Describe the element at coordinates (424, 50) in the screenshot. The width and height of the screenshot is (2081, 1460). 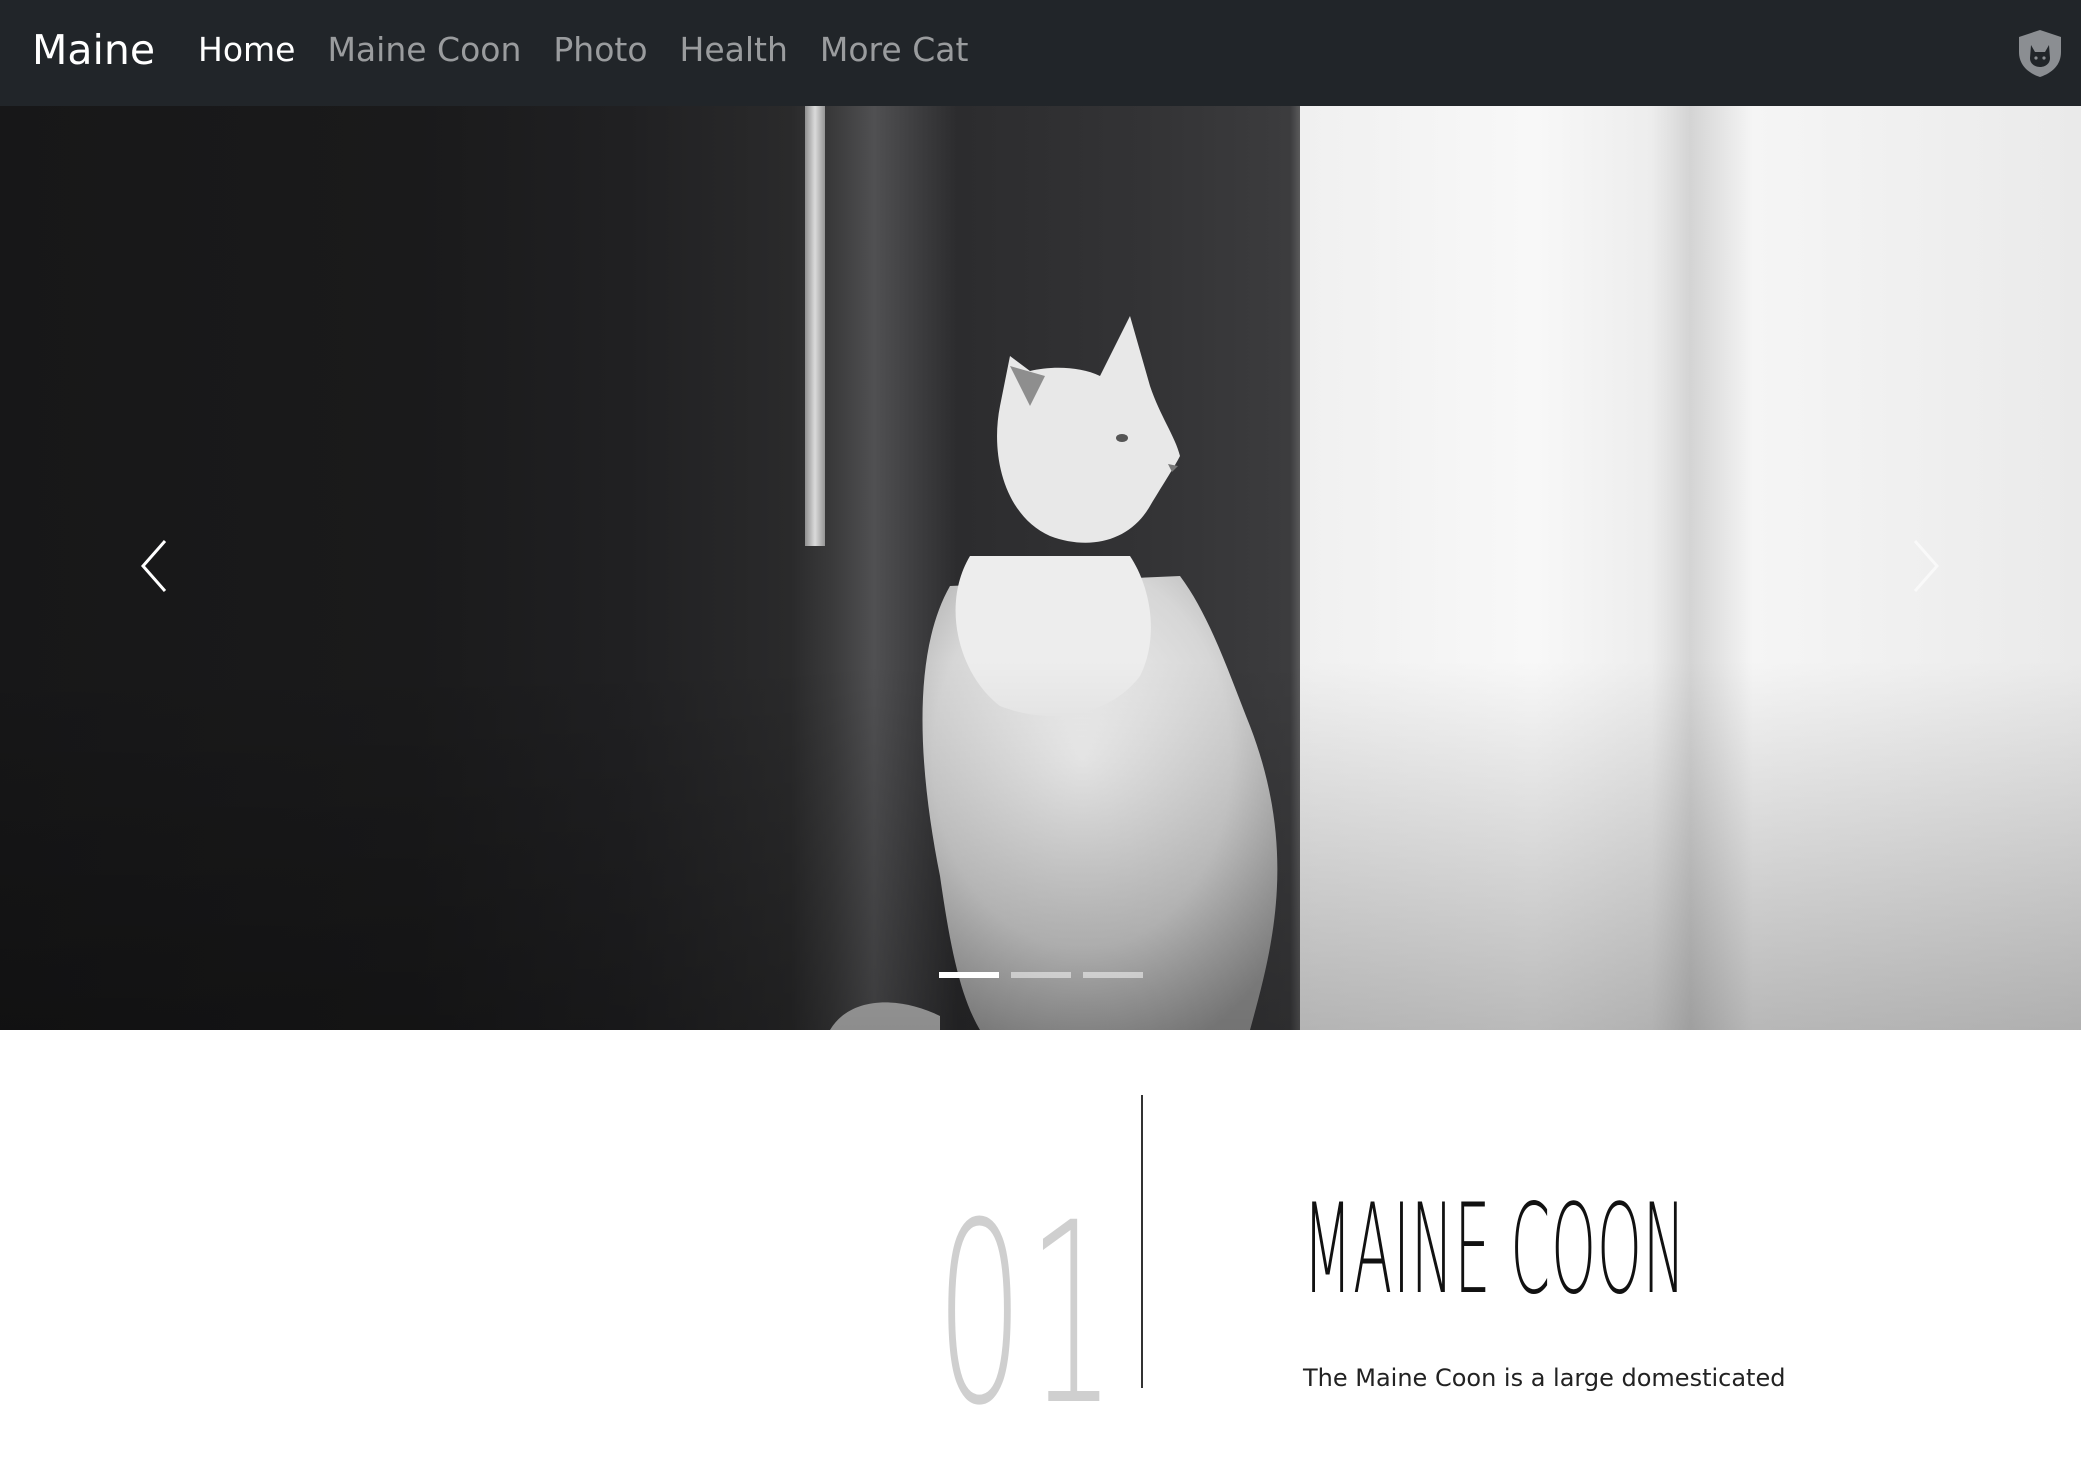
I see `nav-link-maine-coon: Maine Coon` at that location.